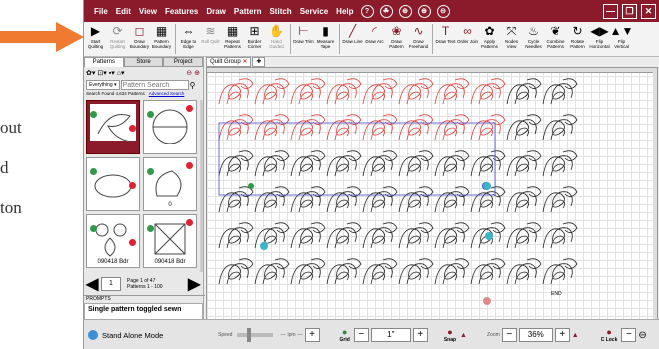 This screenshot has width=659, height=349. Describe the element at coordinates (420, 335) in the screenshot. I see `grid-increase-button: +` at that location.